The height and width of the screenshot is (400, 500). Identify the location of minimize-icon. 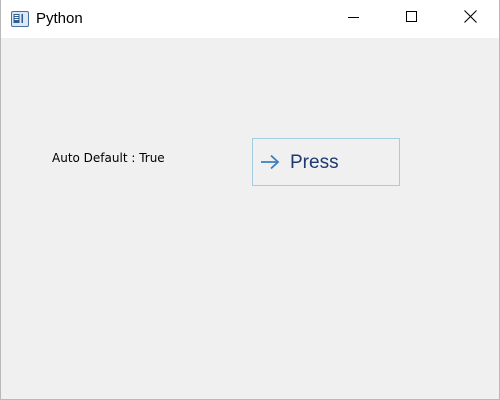
(354, 19).